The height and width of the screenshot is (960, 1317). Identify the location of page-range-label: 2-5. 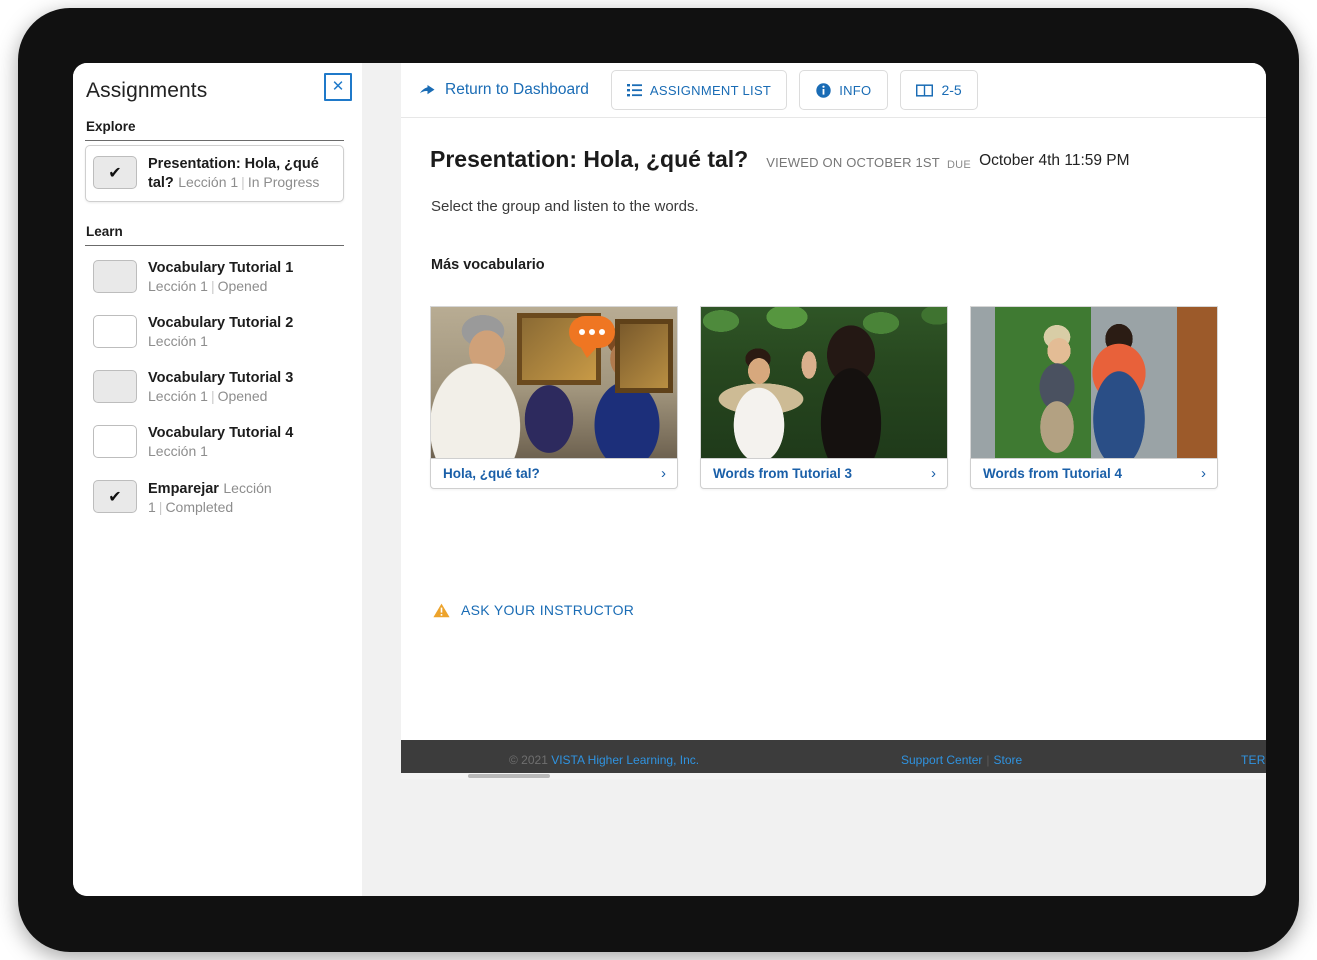
(951, 90).